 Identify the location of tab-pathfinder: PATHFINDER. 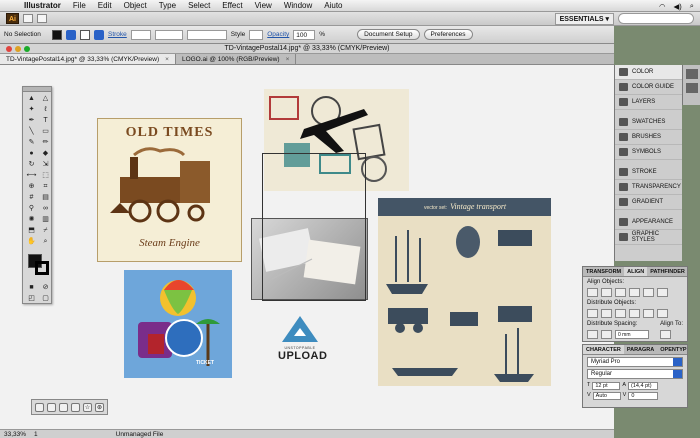
(667, 271).